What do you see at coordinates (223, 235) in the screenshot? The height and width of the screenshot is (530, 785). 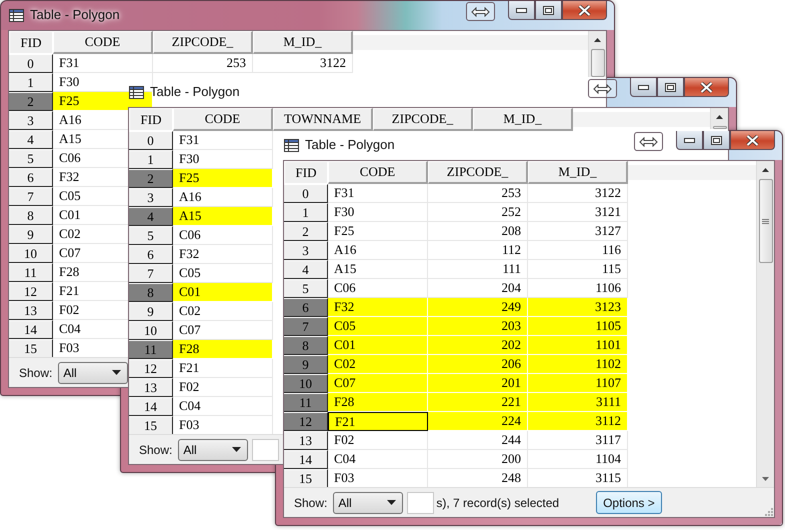 I see `table-cell: C06` at bounding box center [223, 235].